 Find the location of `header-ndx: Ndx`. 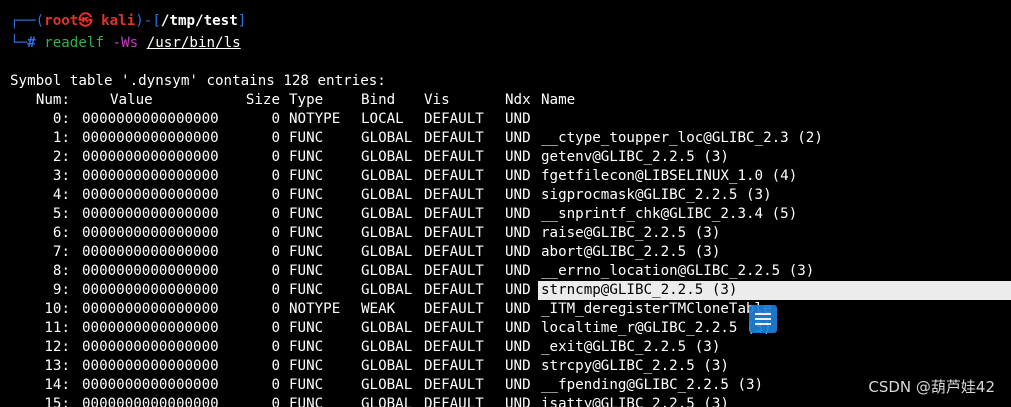

header-ndx: Ndx is located at coordinates (518, 100).